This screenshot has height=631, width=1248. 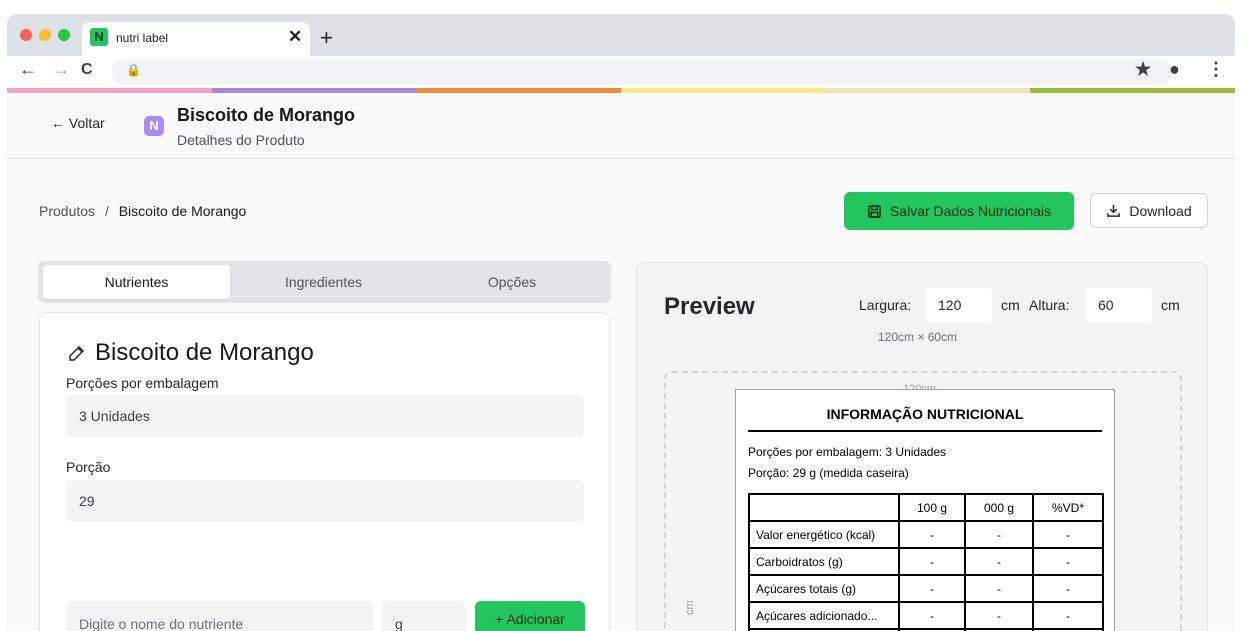 I want to click on product-name-heading: Biscoito de Morango, so click(x=190, y=353).